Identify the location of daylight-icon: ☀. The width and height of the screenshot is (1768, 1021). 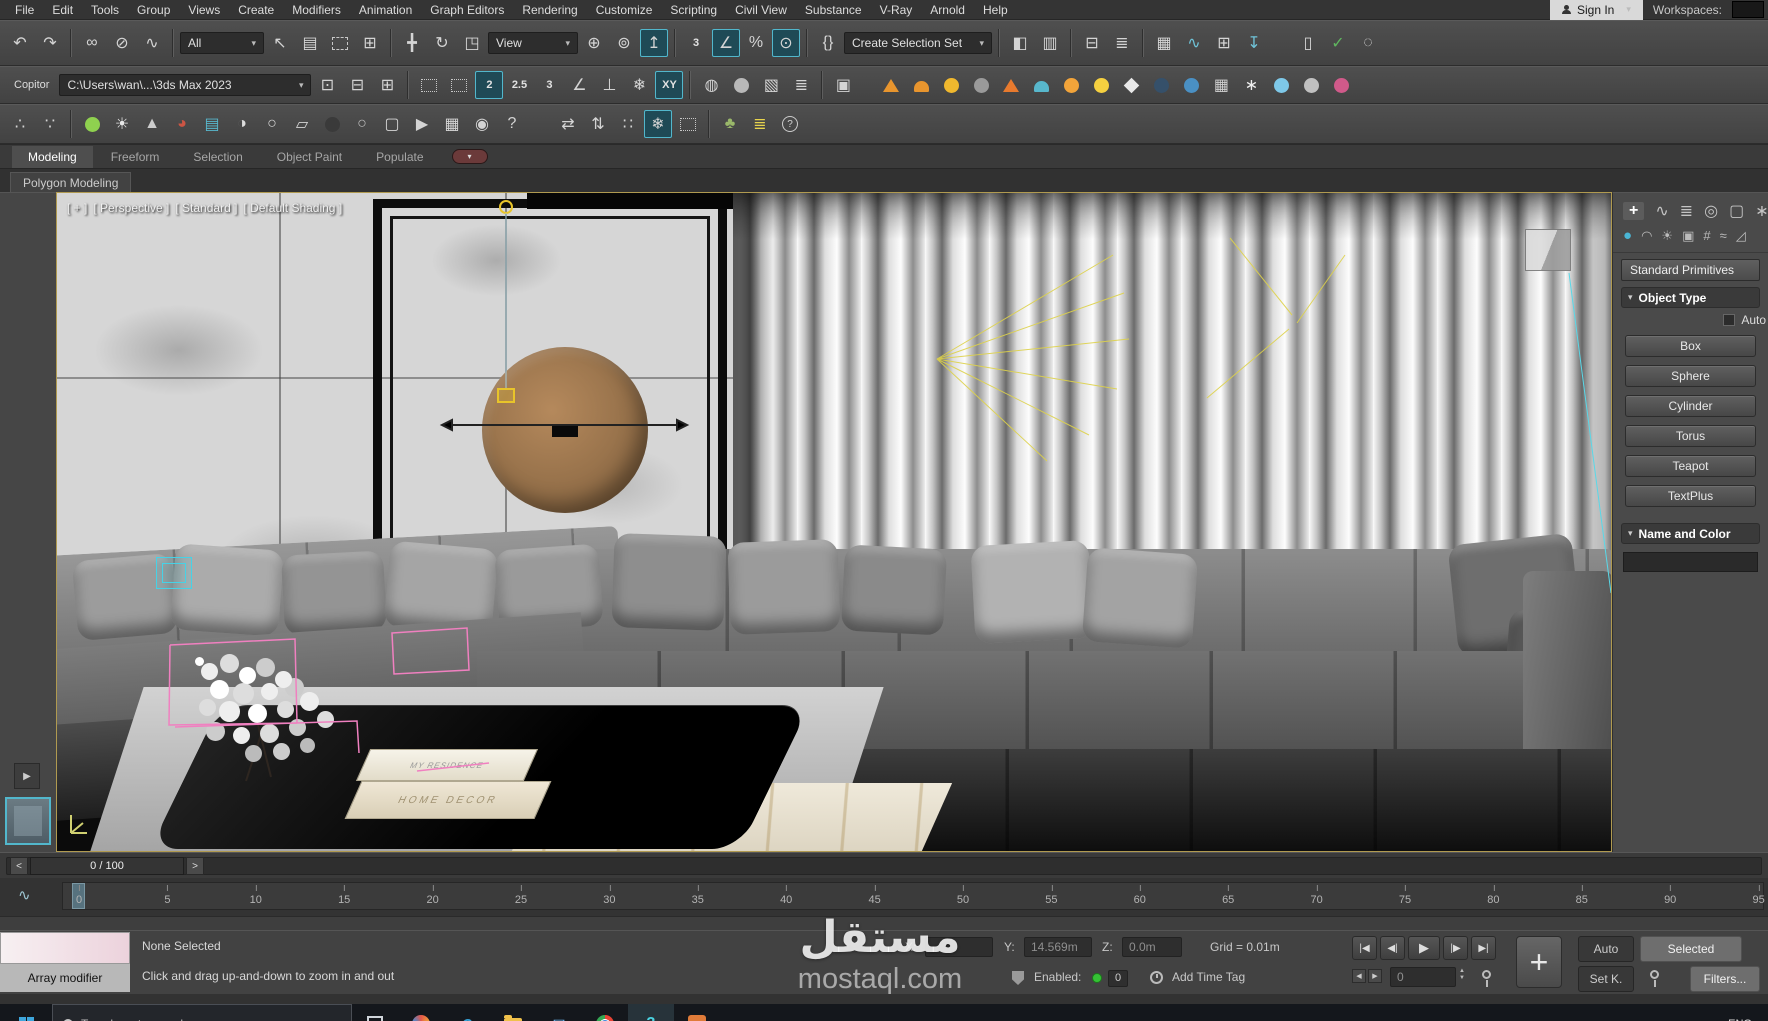
(122, 124).